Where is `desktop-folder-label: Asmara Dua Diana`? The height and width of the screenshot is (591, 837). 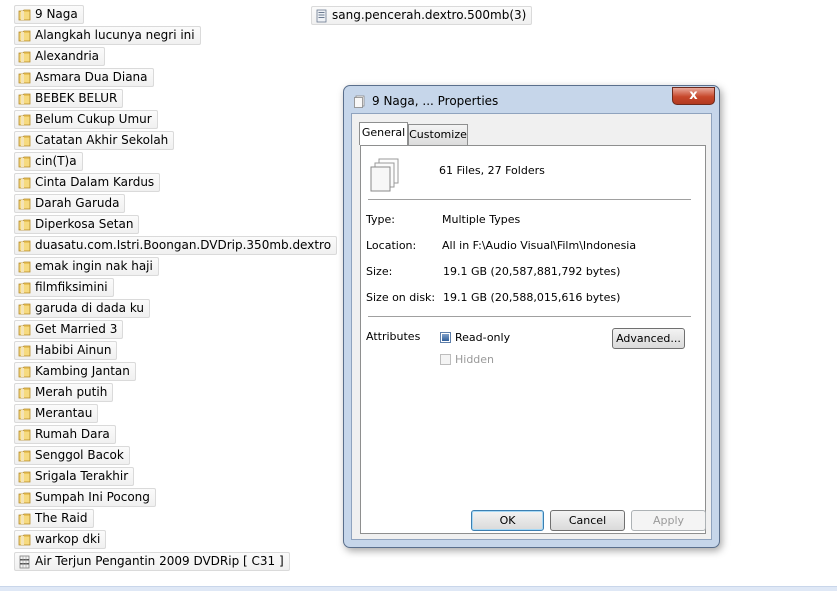 desktop-folder-label: Asmara Dua Diana is located at coordinates (91, 77).